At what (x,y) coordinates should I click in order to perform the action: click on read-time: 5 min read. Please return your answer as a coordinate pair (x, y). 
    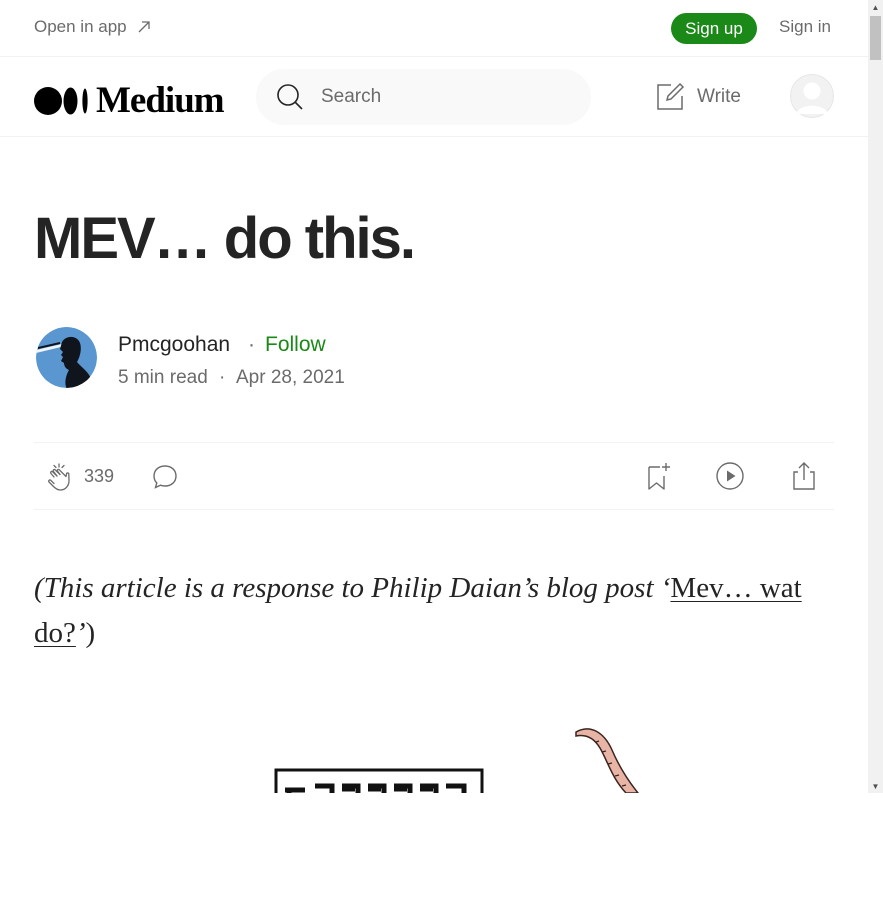
    Looking at the image, I should click on (163, 377).